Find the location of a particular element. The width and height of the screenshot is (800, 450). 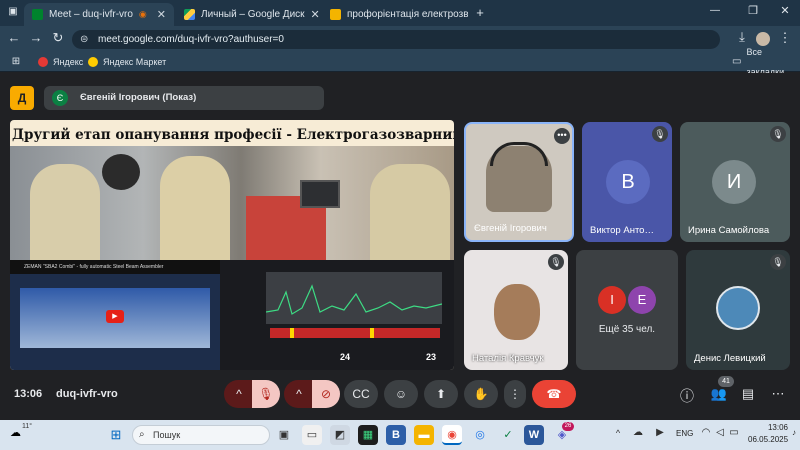

reactions-button: ☺ is located at coordinates (401, 394).